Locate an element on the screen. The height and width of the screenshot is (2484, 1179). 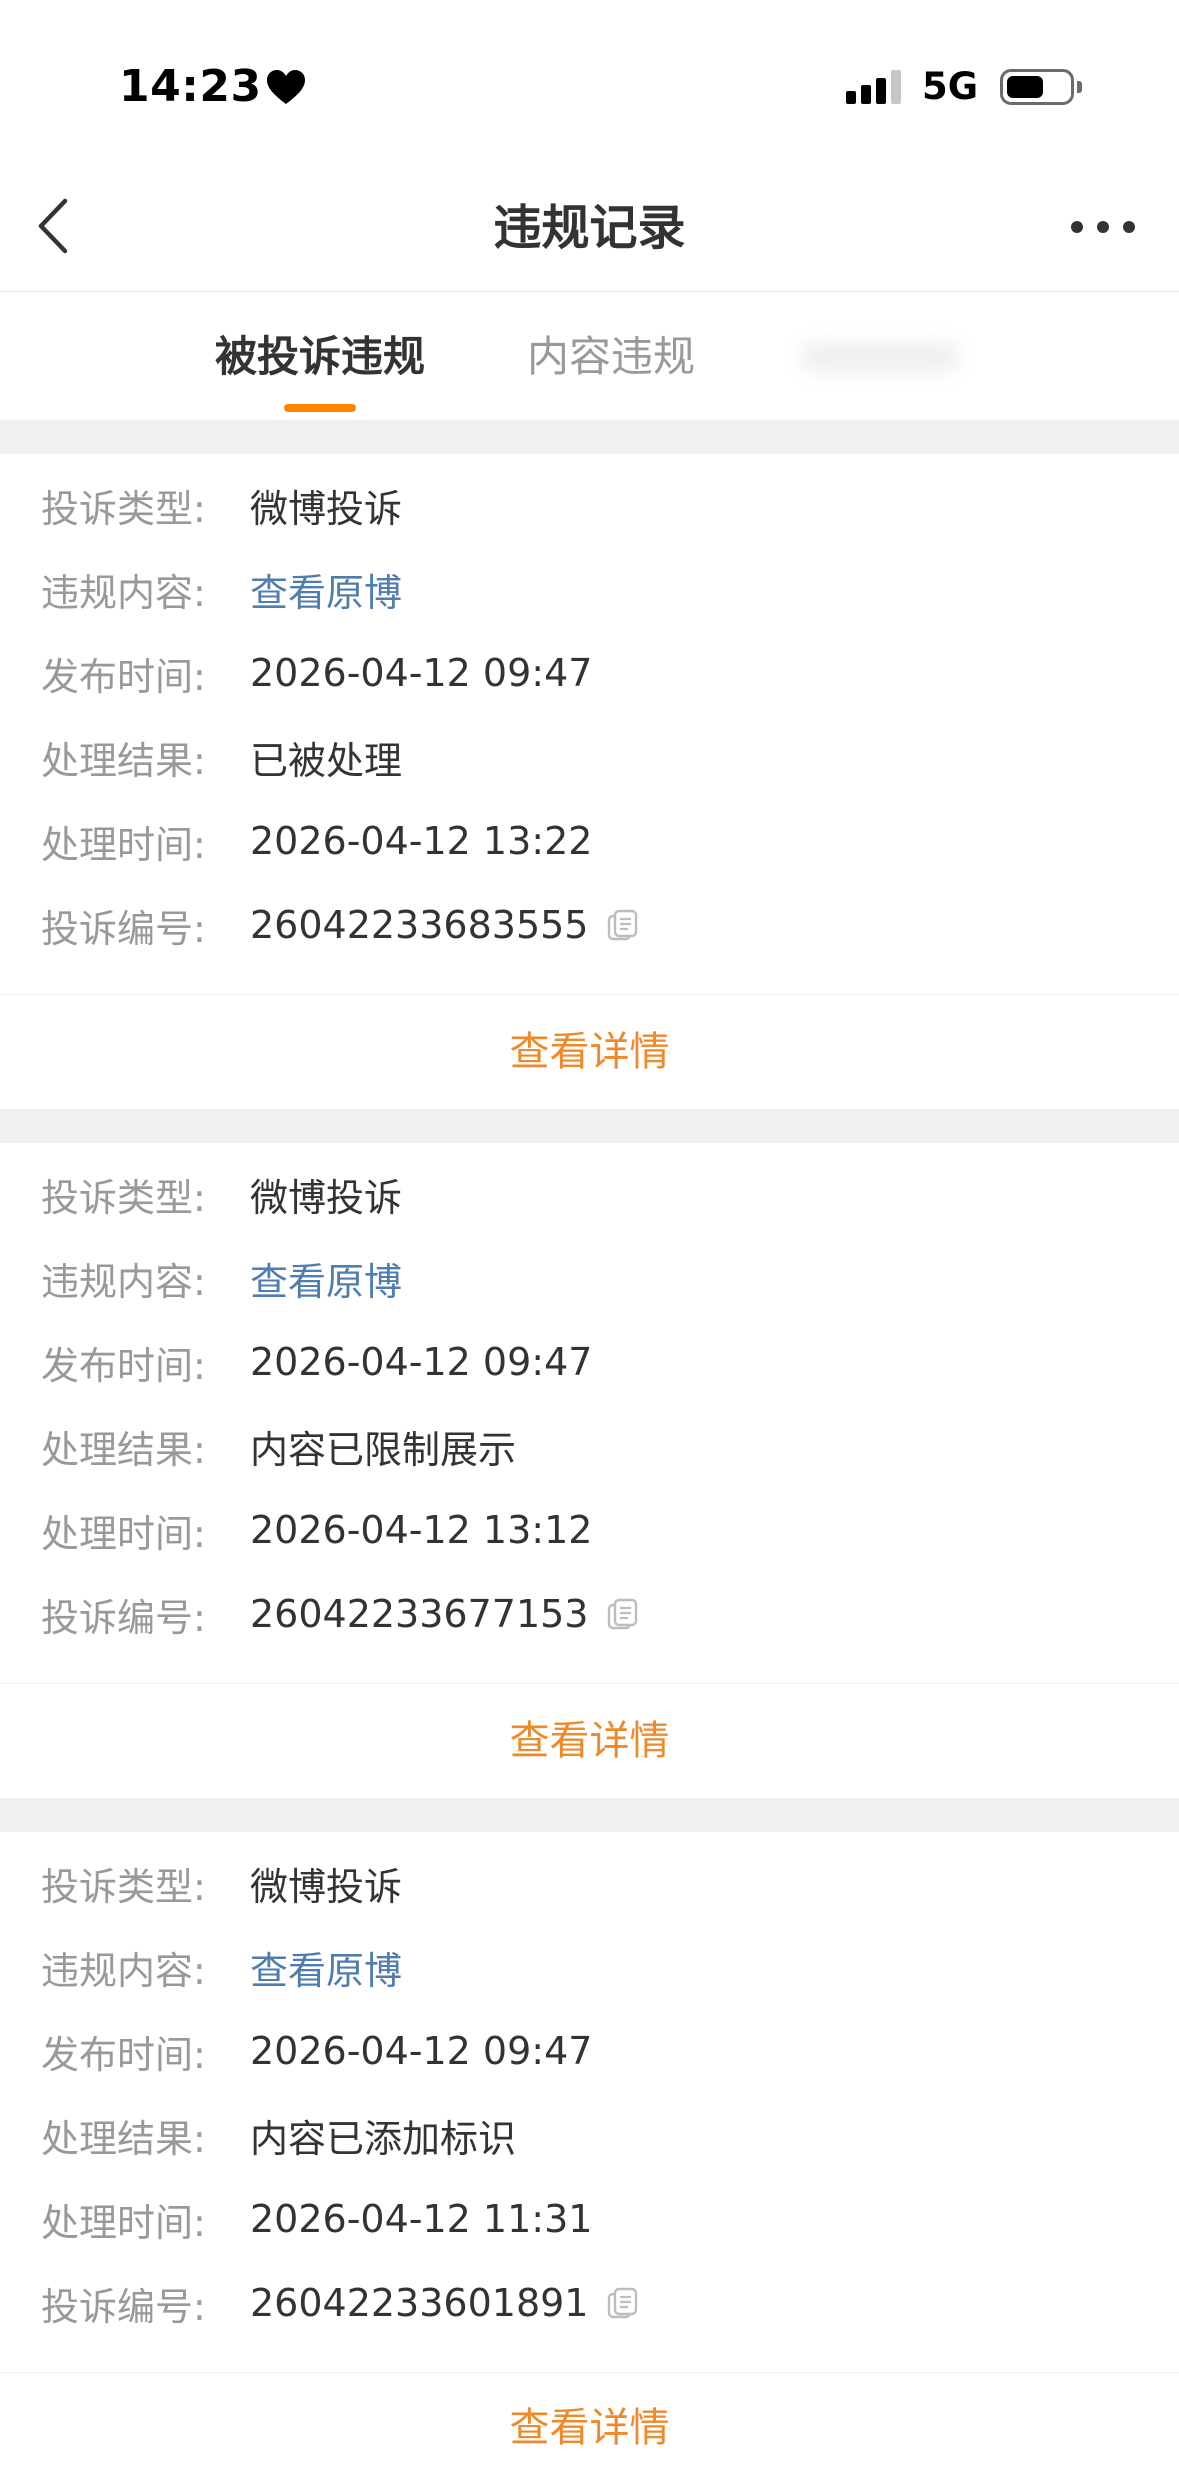
heart-icon is located at coordinates (286, 87).